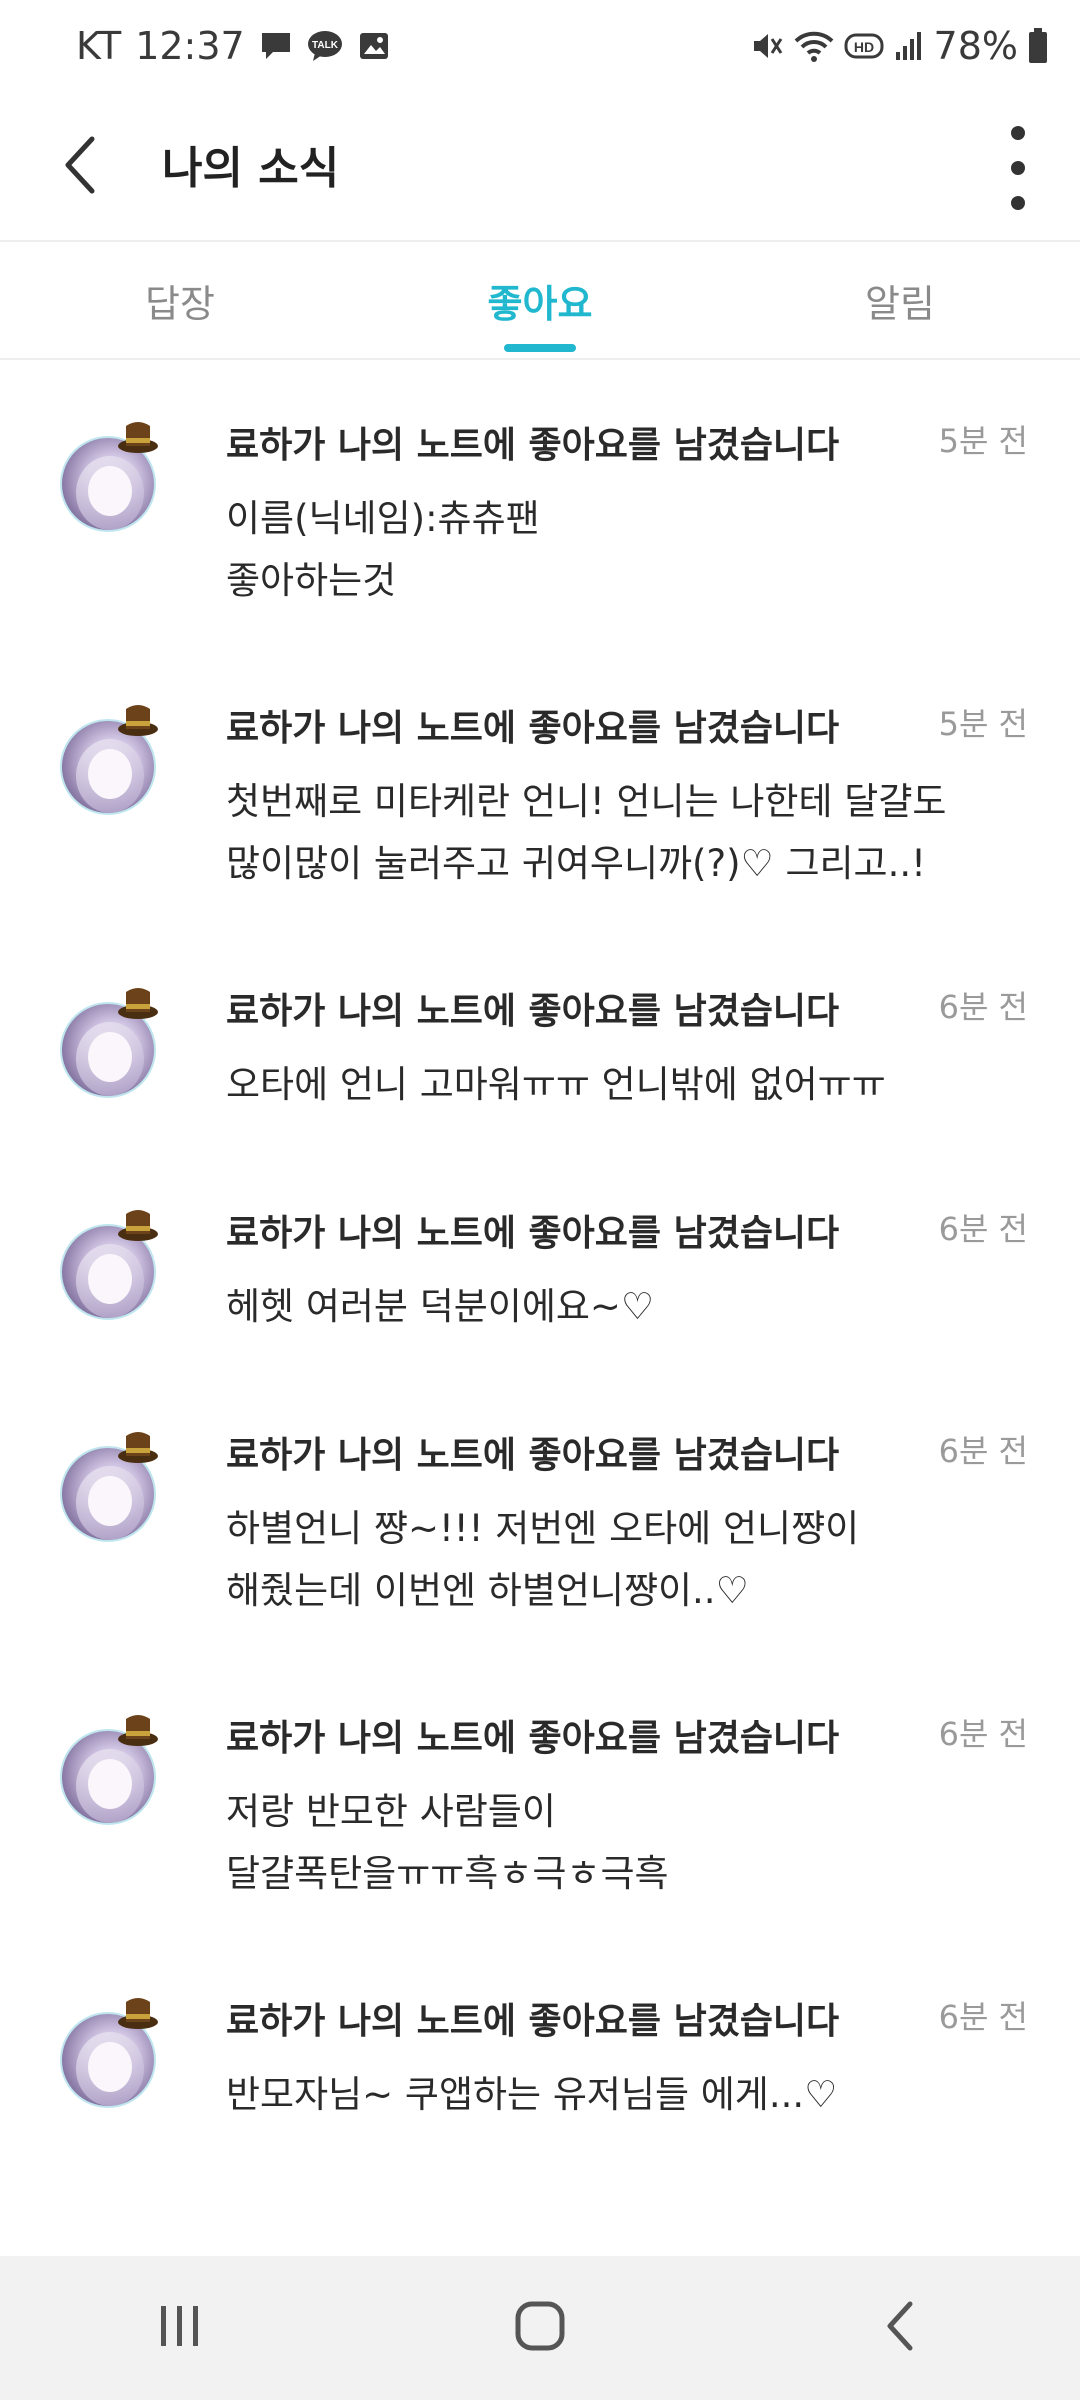  What do you see at coordinates (814, 46) in the screenshot?
I see `wifi-icon` at bounding box center [814, 46].